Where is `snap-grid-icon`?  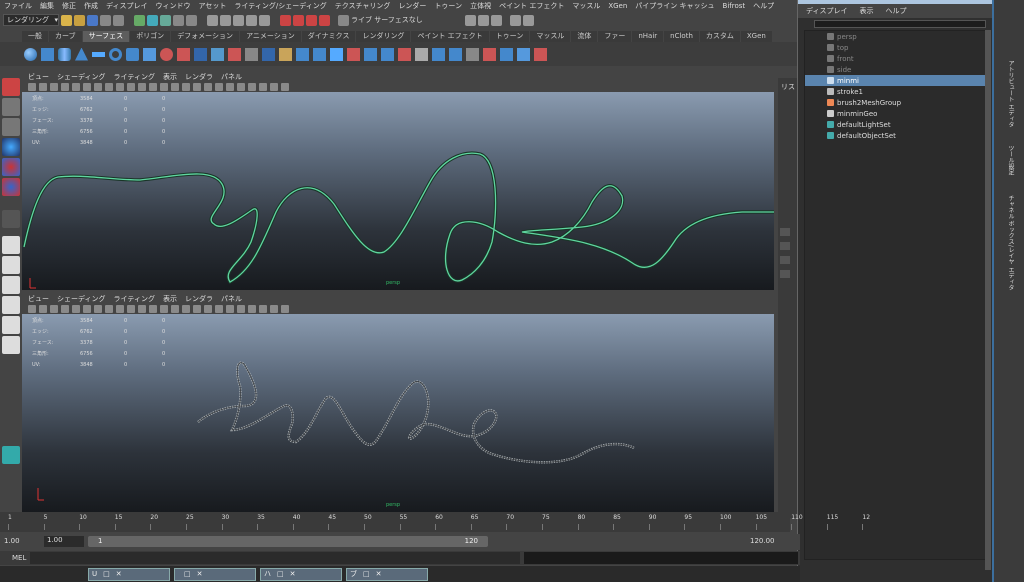 snap-grid-icon is located at coordinates (212, 20).